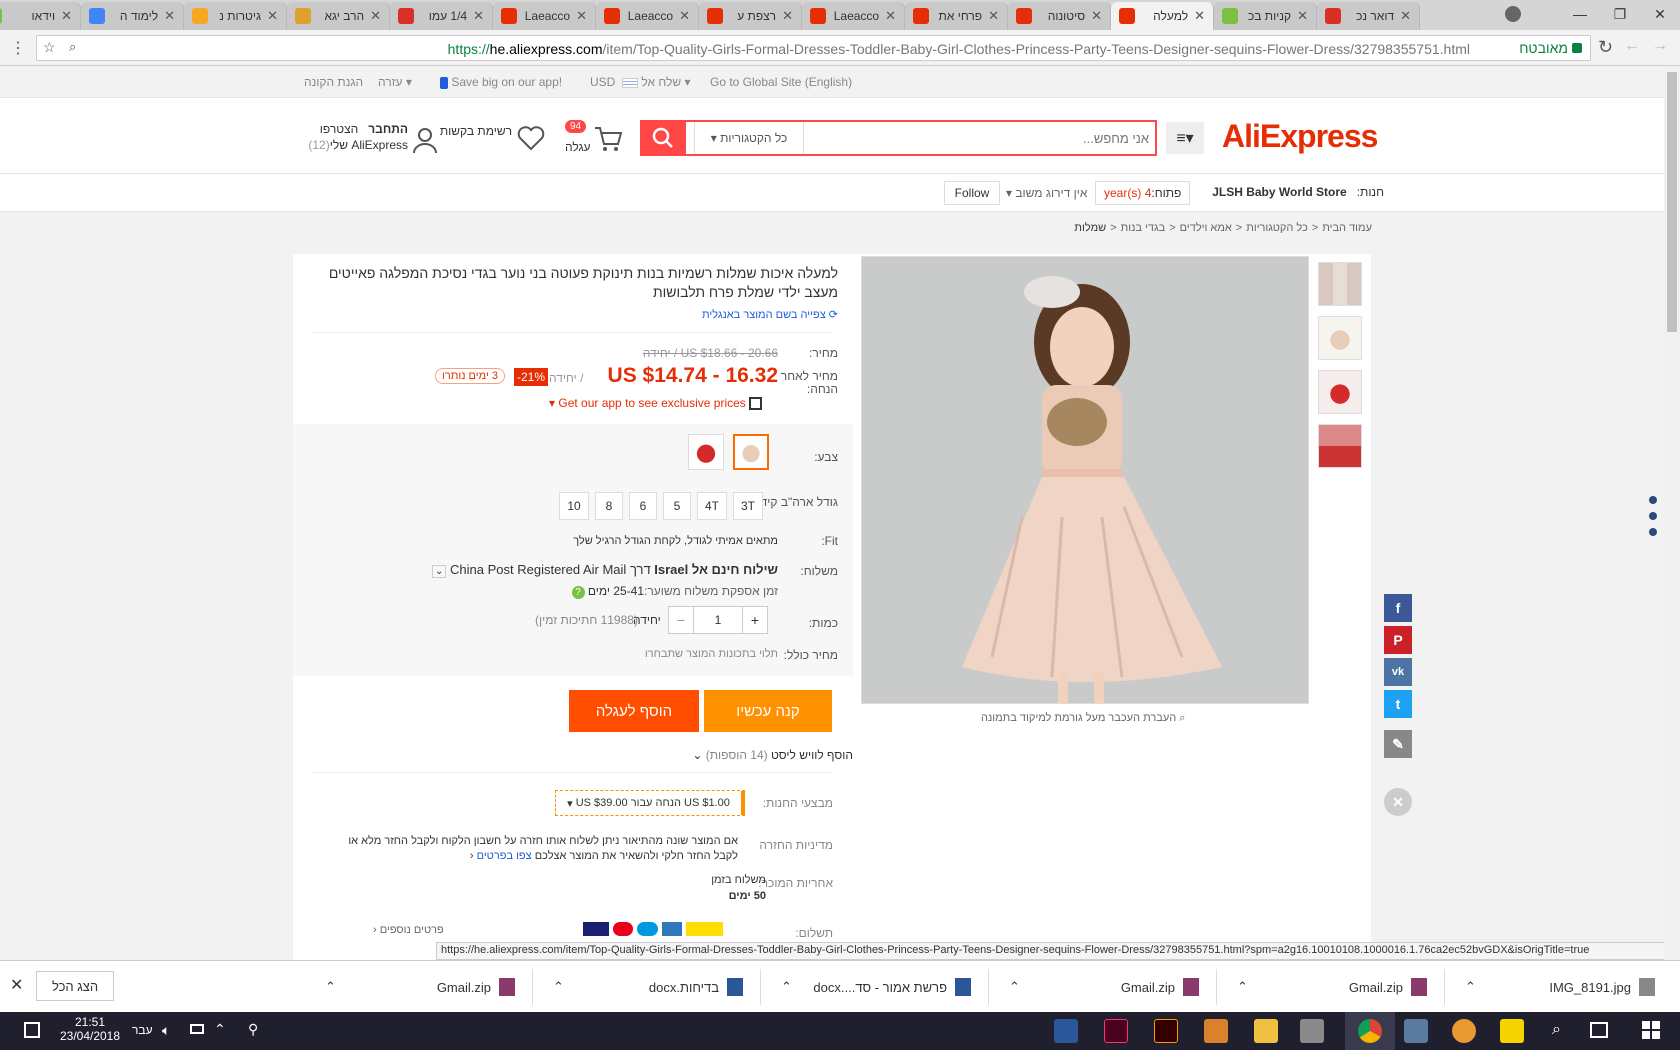 The image size is (1680, 1050). What do you see at coordinates (1300, 136) in the screenshot?
I see `aliexpress-logo: AliExpress` at bounding box center [1300, 136].